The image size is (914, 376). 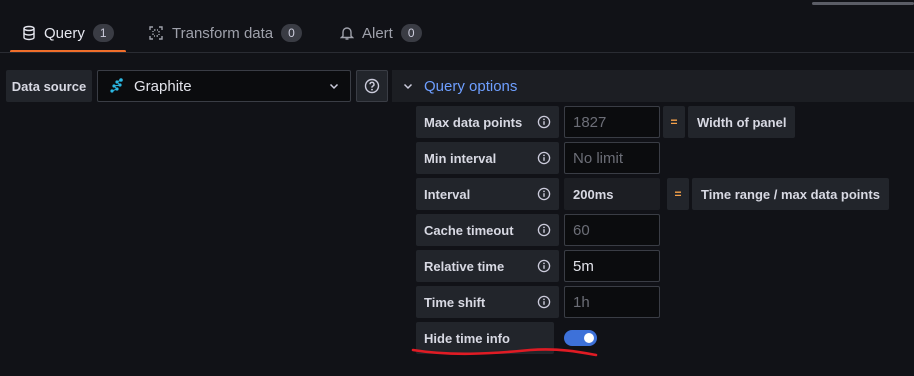 What do you see at coordinates (653, 86) in the screenshot?
I see `query-options-header: Query options` at bounding box center [653, 86].